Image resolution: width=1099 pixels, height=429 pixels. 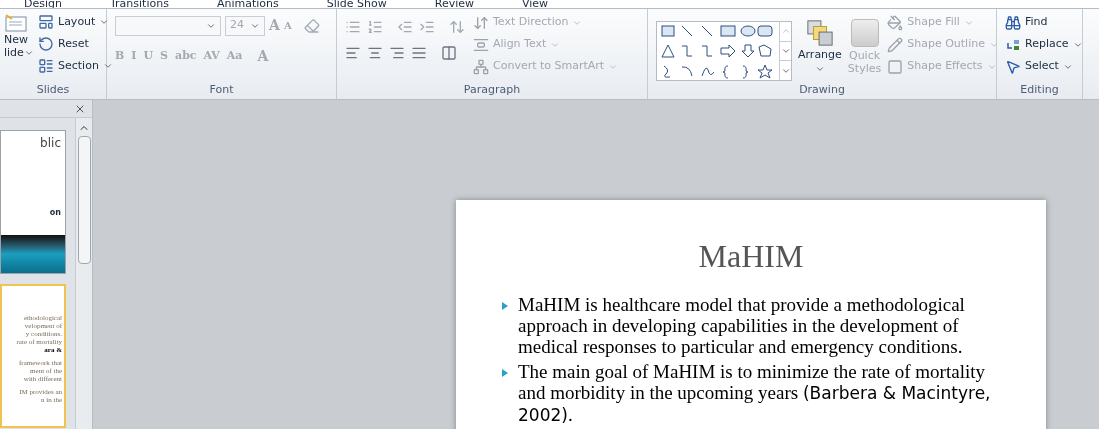 What do you see at coordinates (375, 27) in the screenshot?
I see `numbering-icon` at bounding box center [375, 27].